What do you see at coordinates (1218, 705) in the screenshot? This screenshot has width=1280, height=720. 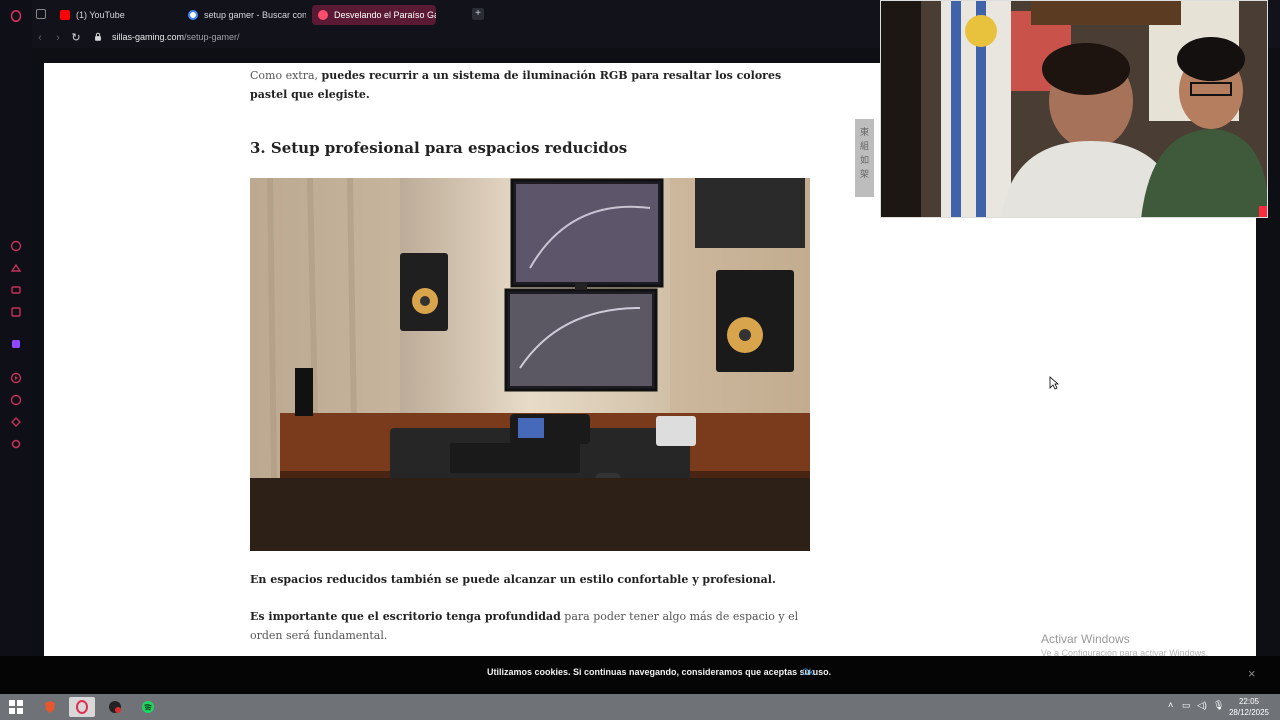 I see `microphone-icon: 🎙` at bounding box center [1218, 705].